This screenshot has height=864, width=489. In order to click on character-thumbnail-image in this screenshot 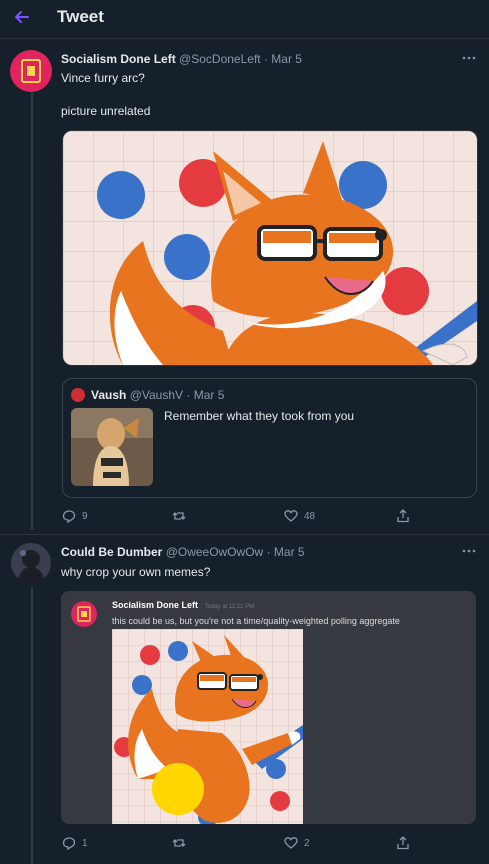, I will do `click(112, 447)`.